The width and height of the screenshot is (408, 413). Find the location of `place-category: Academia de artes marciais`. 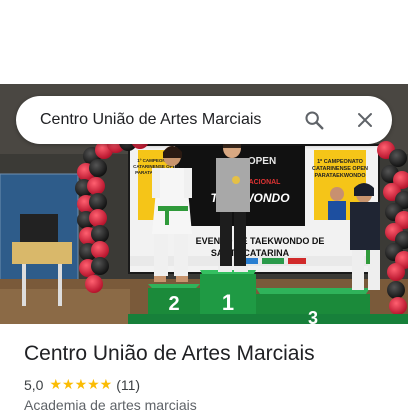

place-category: Academia de artes marciais is located at coordinates (110, 405).